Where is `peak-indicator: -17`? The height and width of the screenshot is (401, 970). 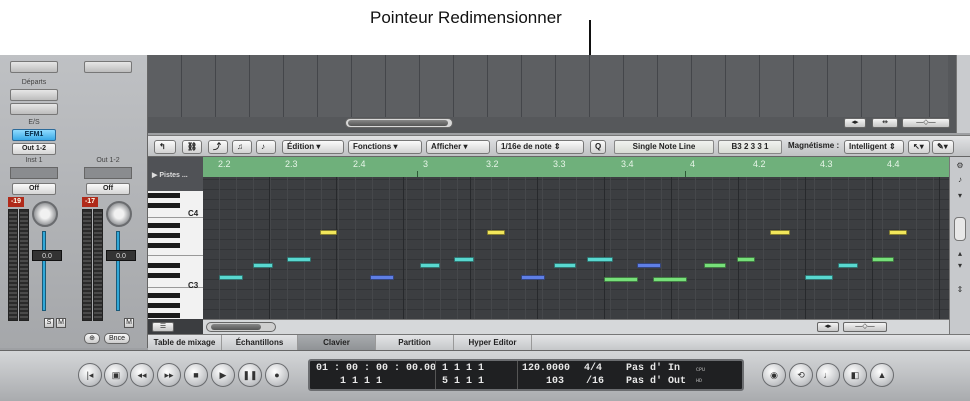 peak-indicator: -17 is located at coordinates (90, 202).